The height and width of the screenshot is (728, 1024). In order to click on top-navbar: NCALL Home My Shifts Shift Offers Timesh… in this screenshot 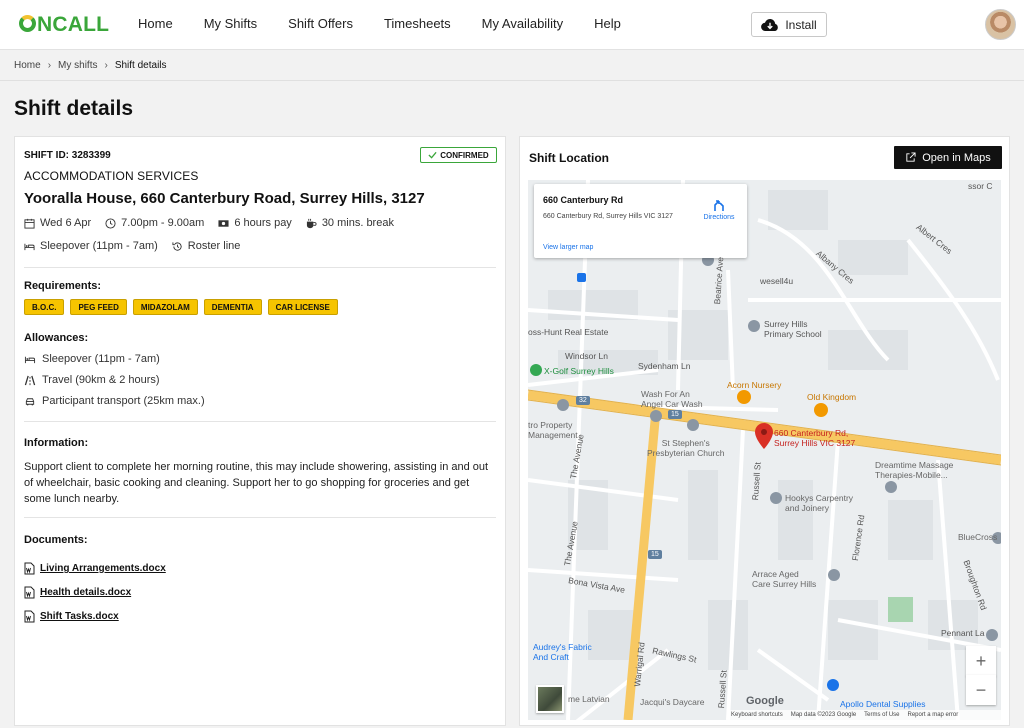, I will do `click(512, 25)`.